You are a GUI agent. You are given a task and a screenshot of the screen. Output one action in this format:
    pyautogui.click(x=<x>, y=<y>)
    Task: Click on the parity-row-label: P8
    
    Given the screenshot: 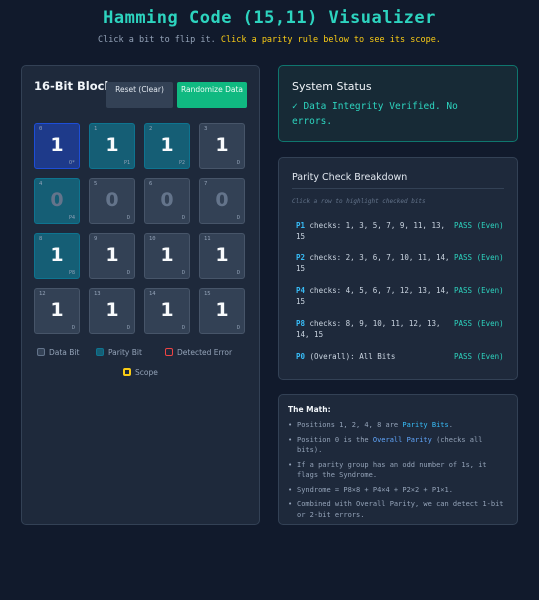 What is the action you would take?
    pyautogui.click(x=301, y=323)
    